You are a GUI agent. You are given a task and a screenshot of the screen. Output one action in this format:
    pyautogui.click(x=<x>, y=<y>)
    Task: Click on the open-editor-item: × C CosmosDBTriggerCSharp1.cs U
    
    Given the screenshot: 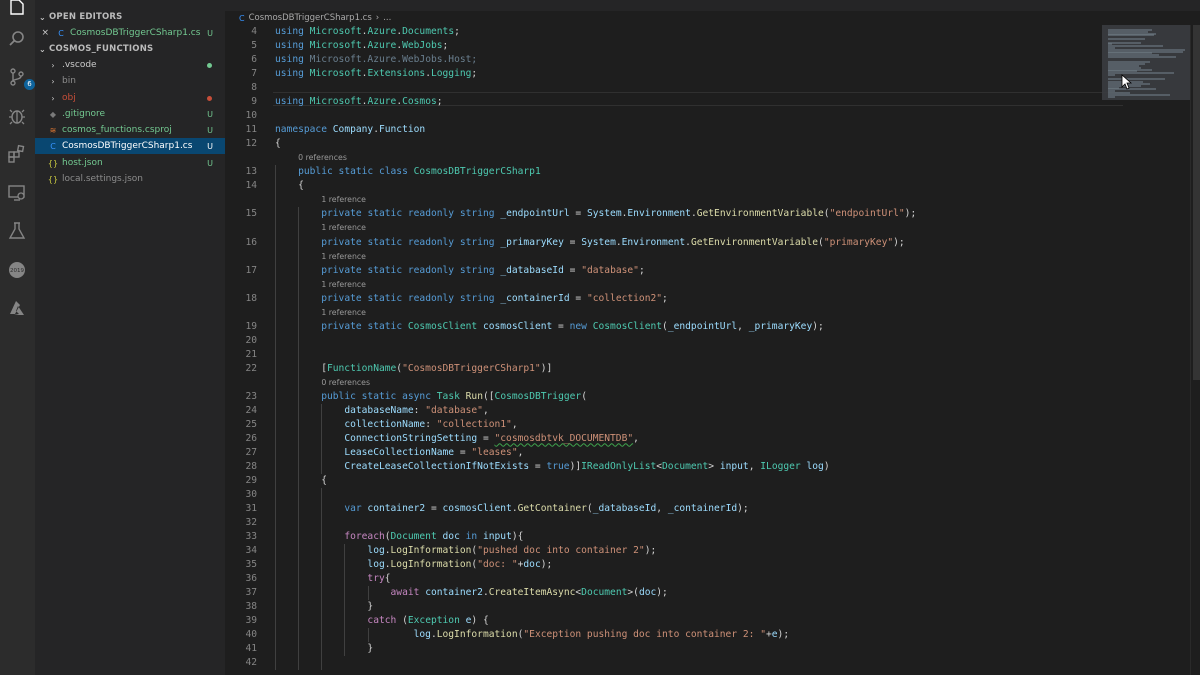 What is the action you would take?
    pyautogui.click(x=130, y=33)
    